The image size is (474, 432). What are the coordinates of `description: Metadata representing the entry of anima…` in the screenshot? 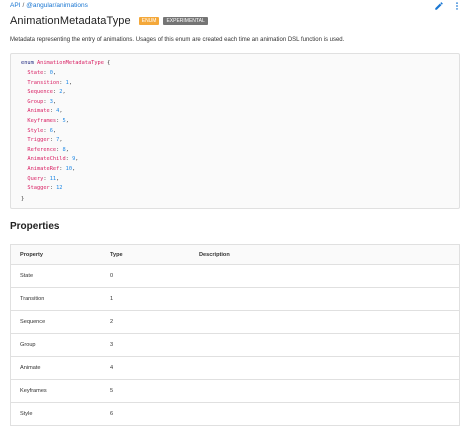 It's located at (177, 40).